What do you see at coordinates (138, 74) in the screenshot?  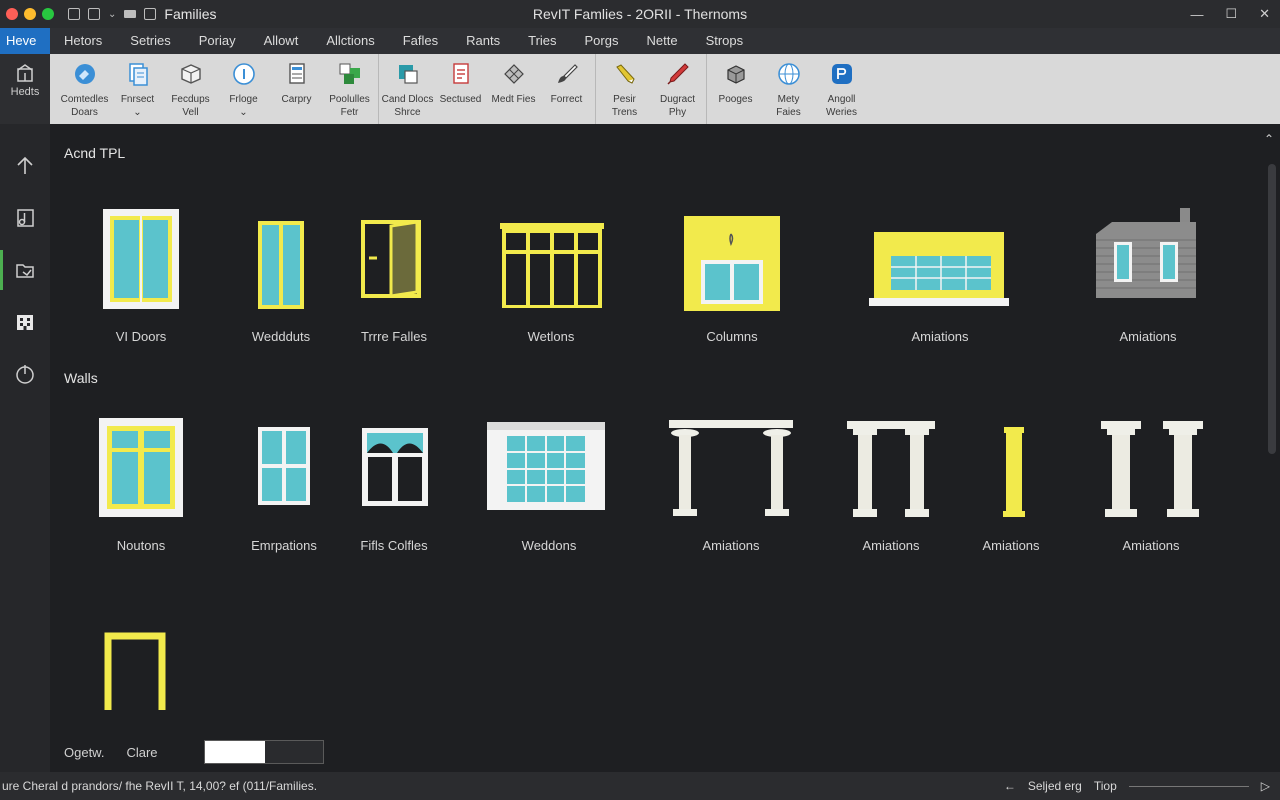 I see `document-stack-icon` at bounding box center [138, 74].